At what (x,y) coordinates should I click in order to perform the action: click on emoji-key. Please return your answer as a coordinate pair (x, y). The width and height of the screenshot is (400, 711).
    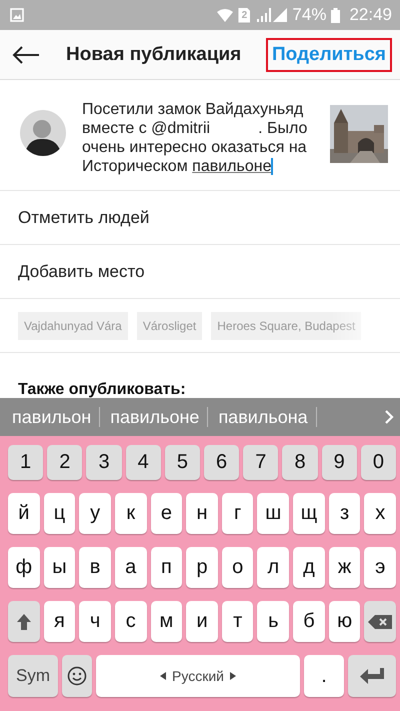
    Looking at the image, I should click on (77, 676).